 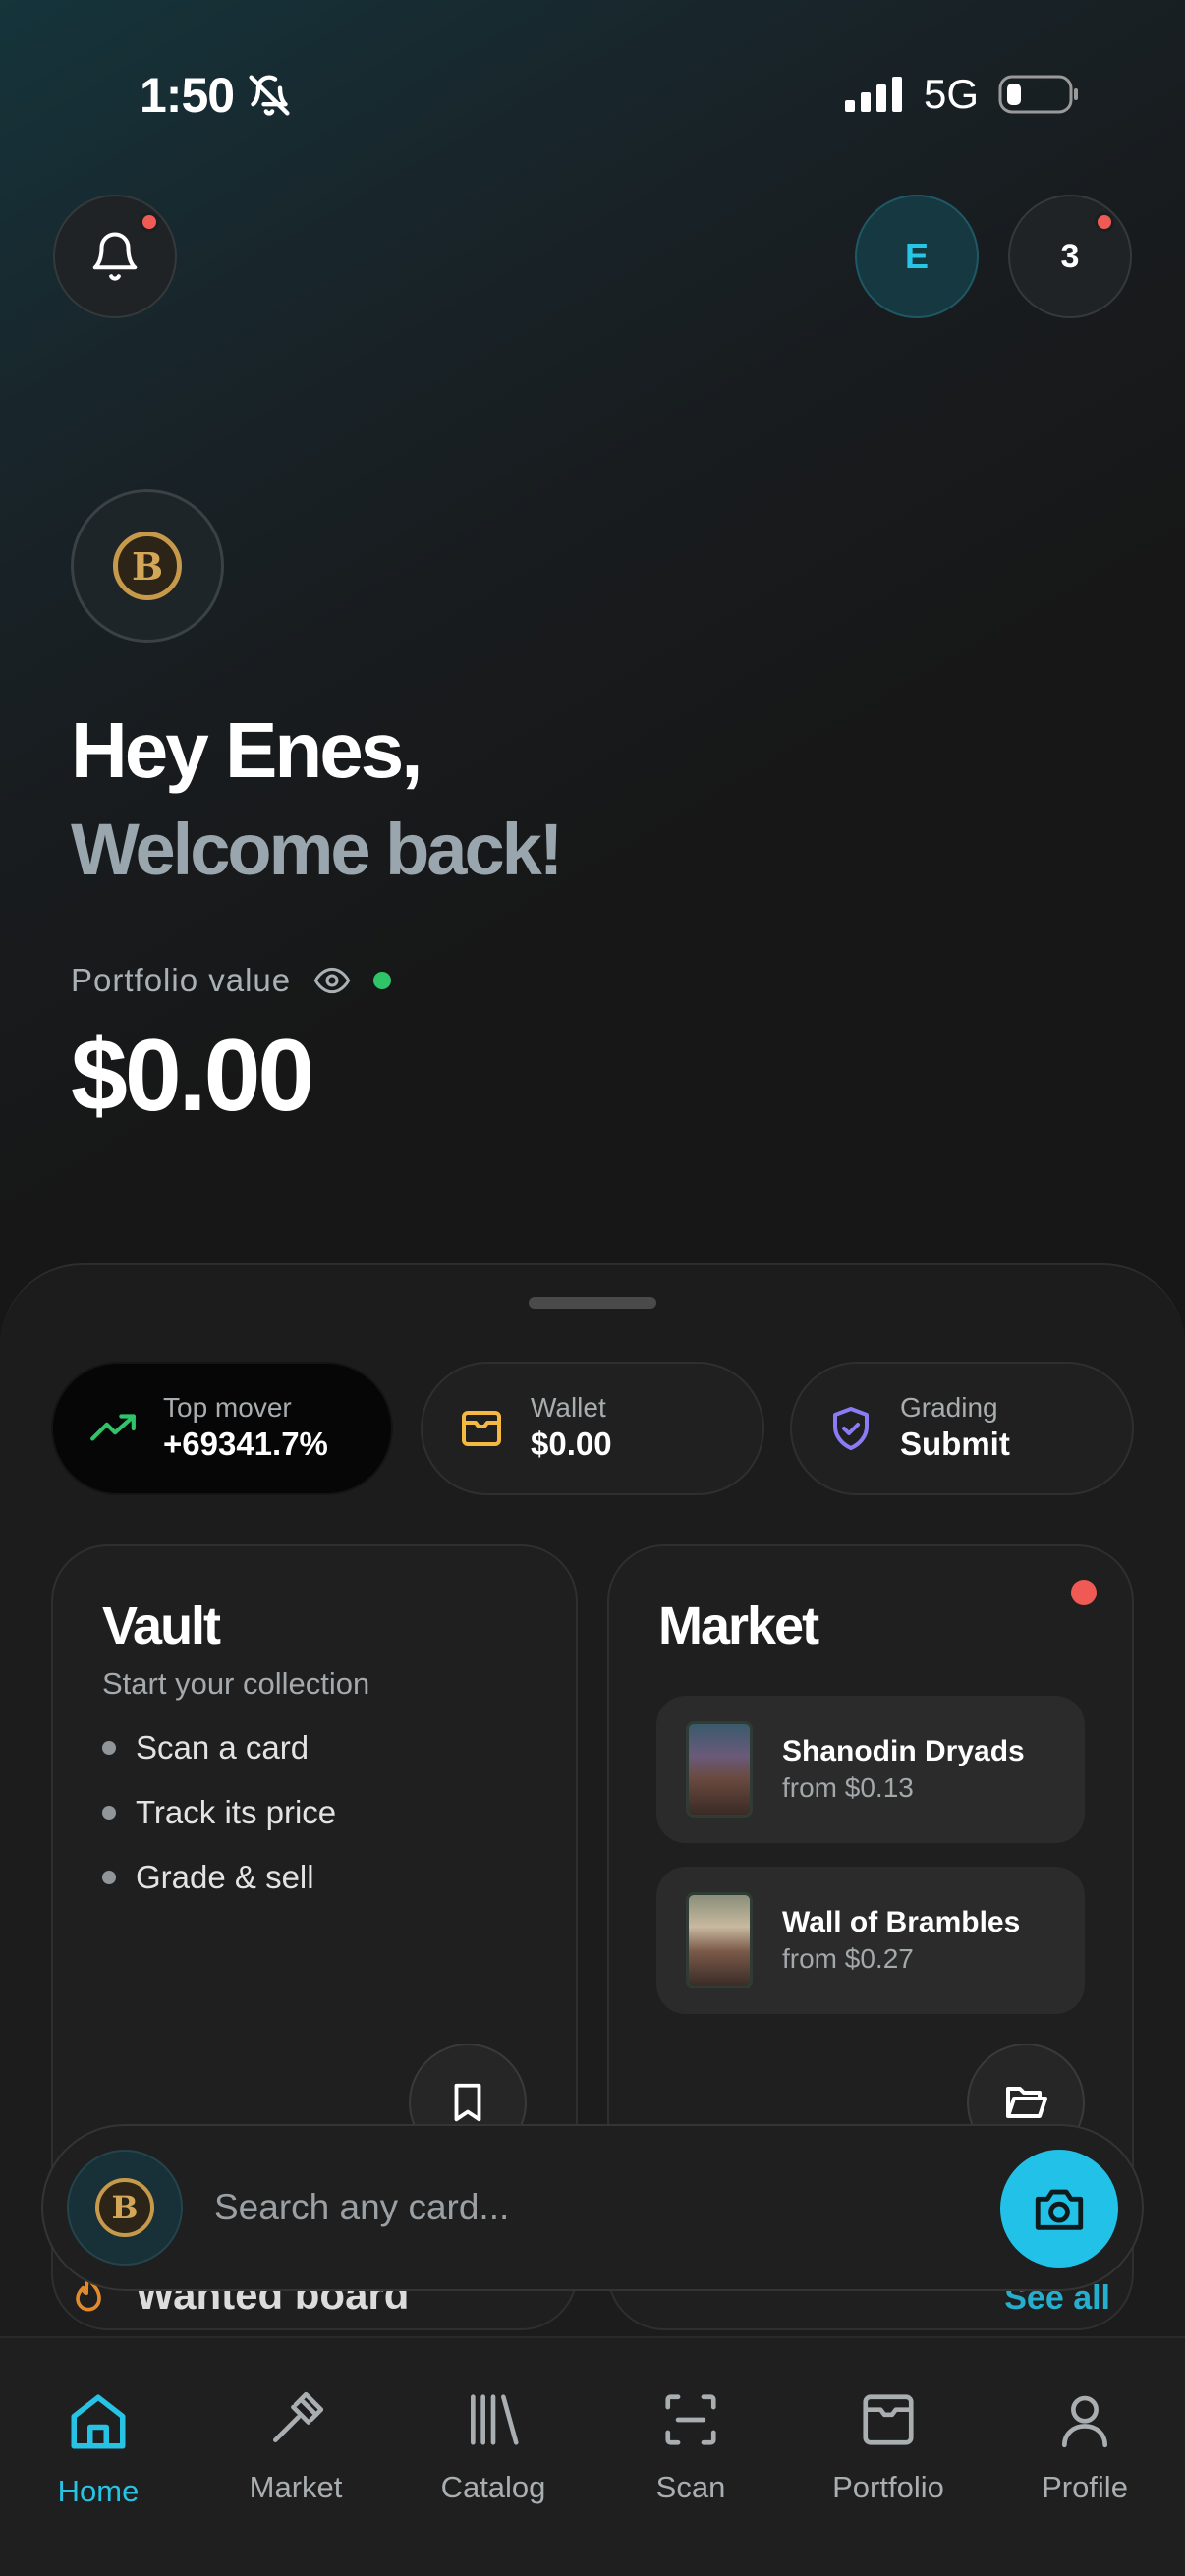 I want to click on brand-coin-icon: B, so click(x=148, y=566).